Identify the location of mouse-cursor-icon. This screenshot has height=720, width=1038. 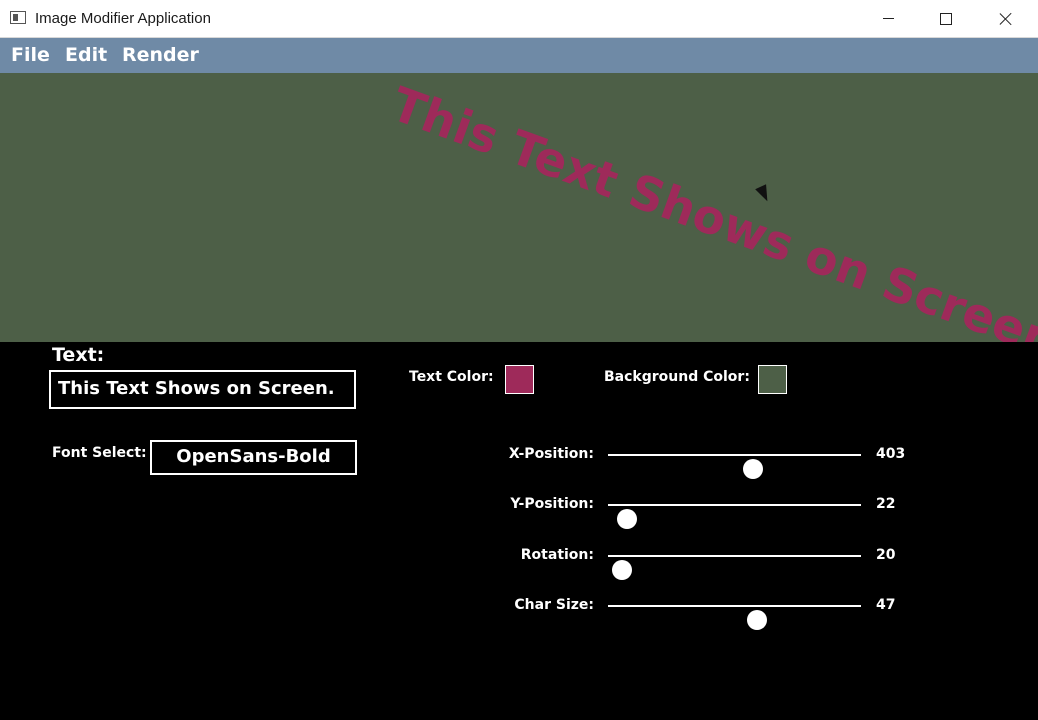
(764, 194).